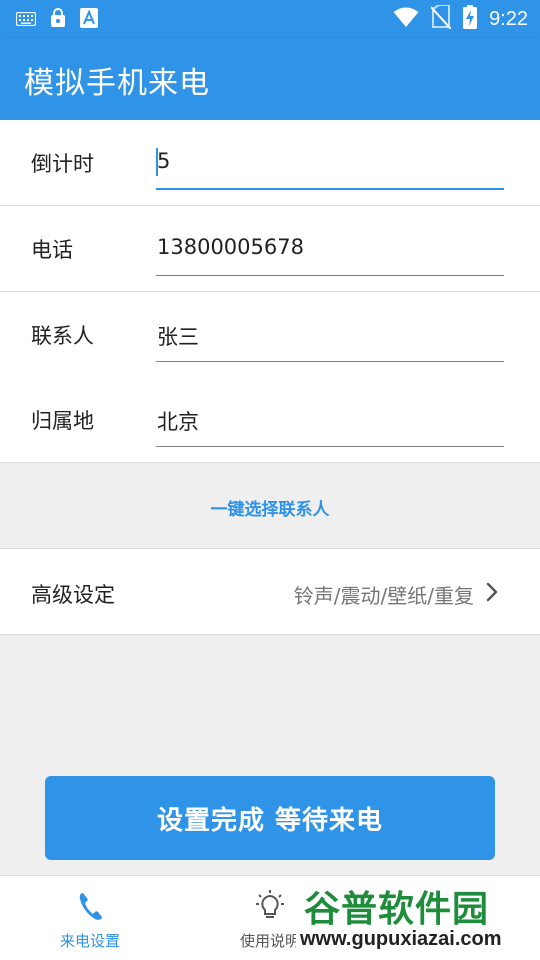  I want to click on location-input: 北京, so click(330, 422).